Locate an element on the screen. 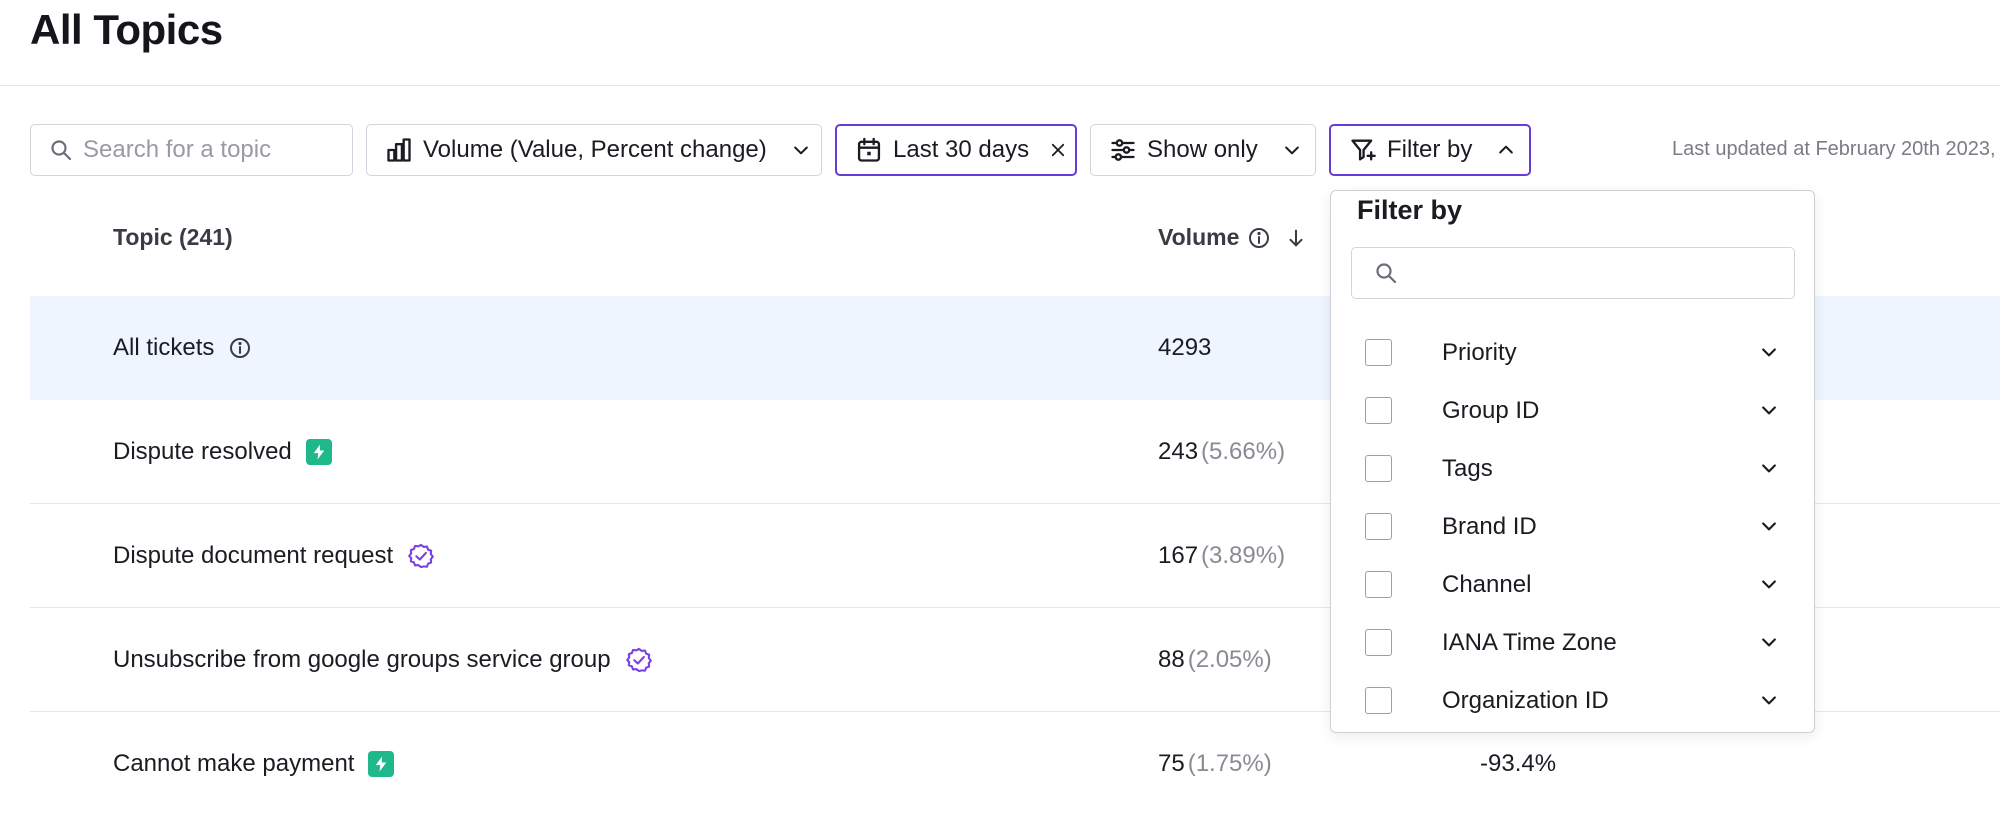  volume-percent: (2.05%) is located at coordinates (1229, 659).